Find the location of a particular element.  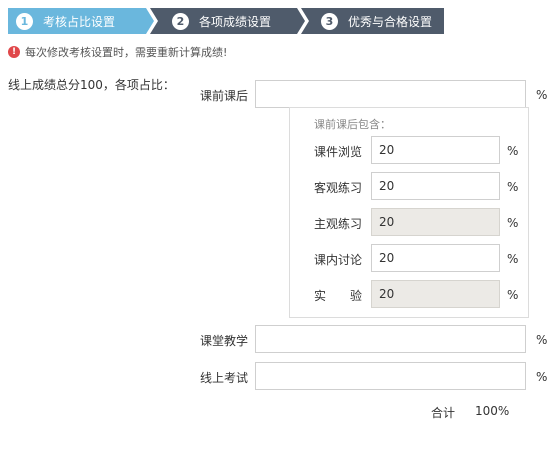

subjective-exercise-label: 主观练习 is located at coordinates (338, 224).